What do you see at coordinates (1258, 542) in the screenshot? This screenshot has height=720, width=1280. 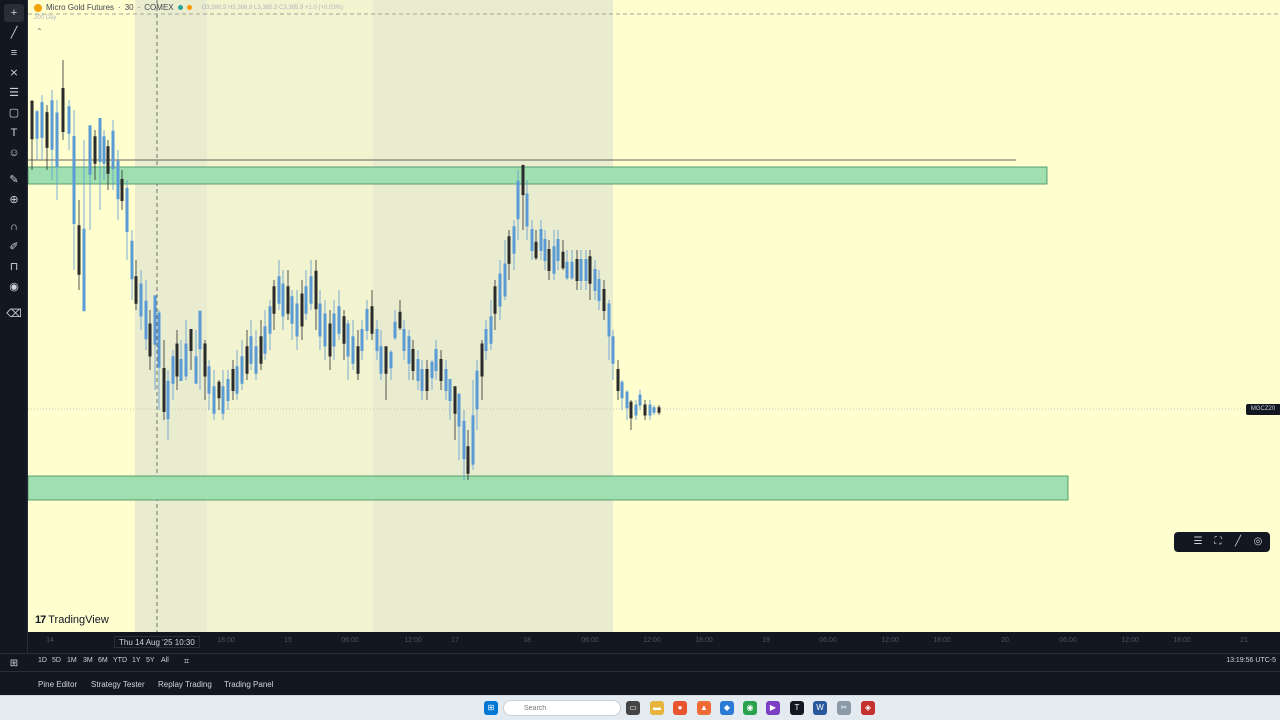 I see `target-icon: ◎` at bounding box center [1258, 542].